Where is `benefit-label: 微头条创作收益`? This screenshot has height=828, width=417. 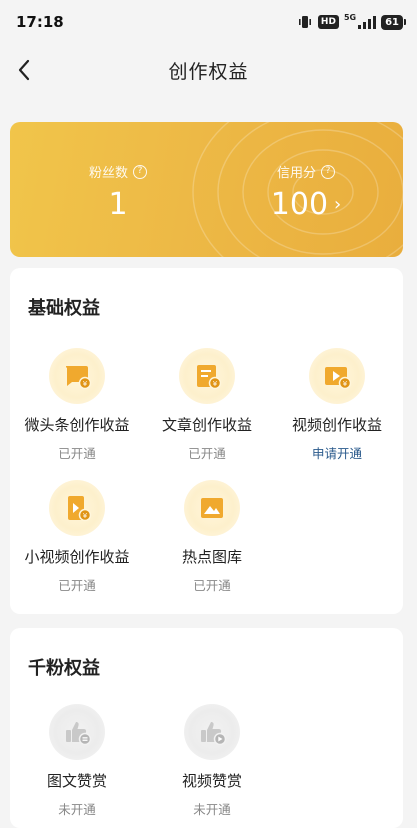 benefit-label: 微头条创作收益 is located at coordinates (77, 425).